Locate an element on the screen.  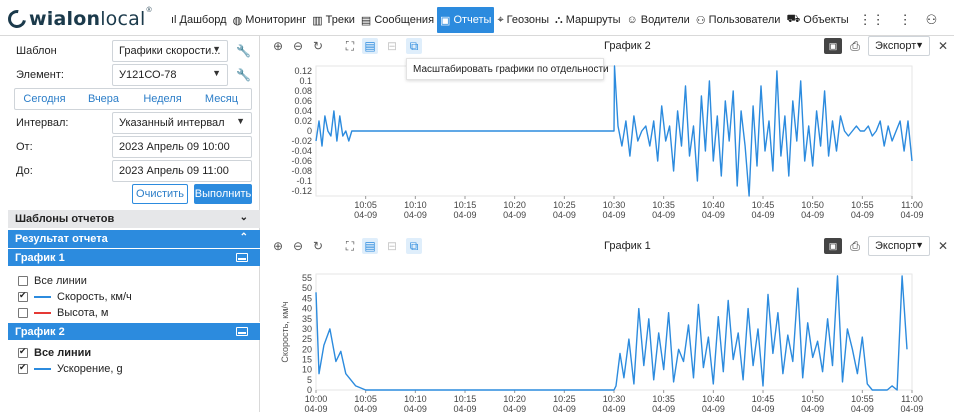
x-tick-time: 11:00 is located at coordinates (912, 399).